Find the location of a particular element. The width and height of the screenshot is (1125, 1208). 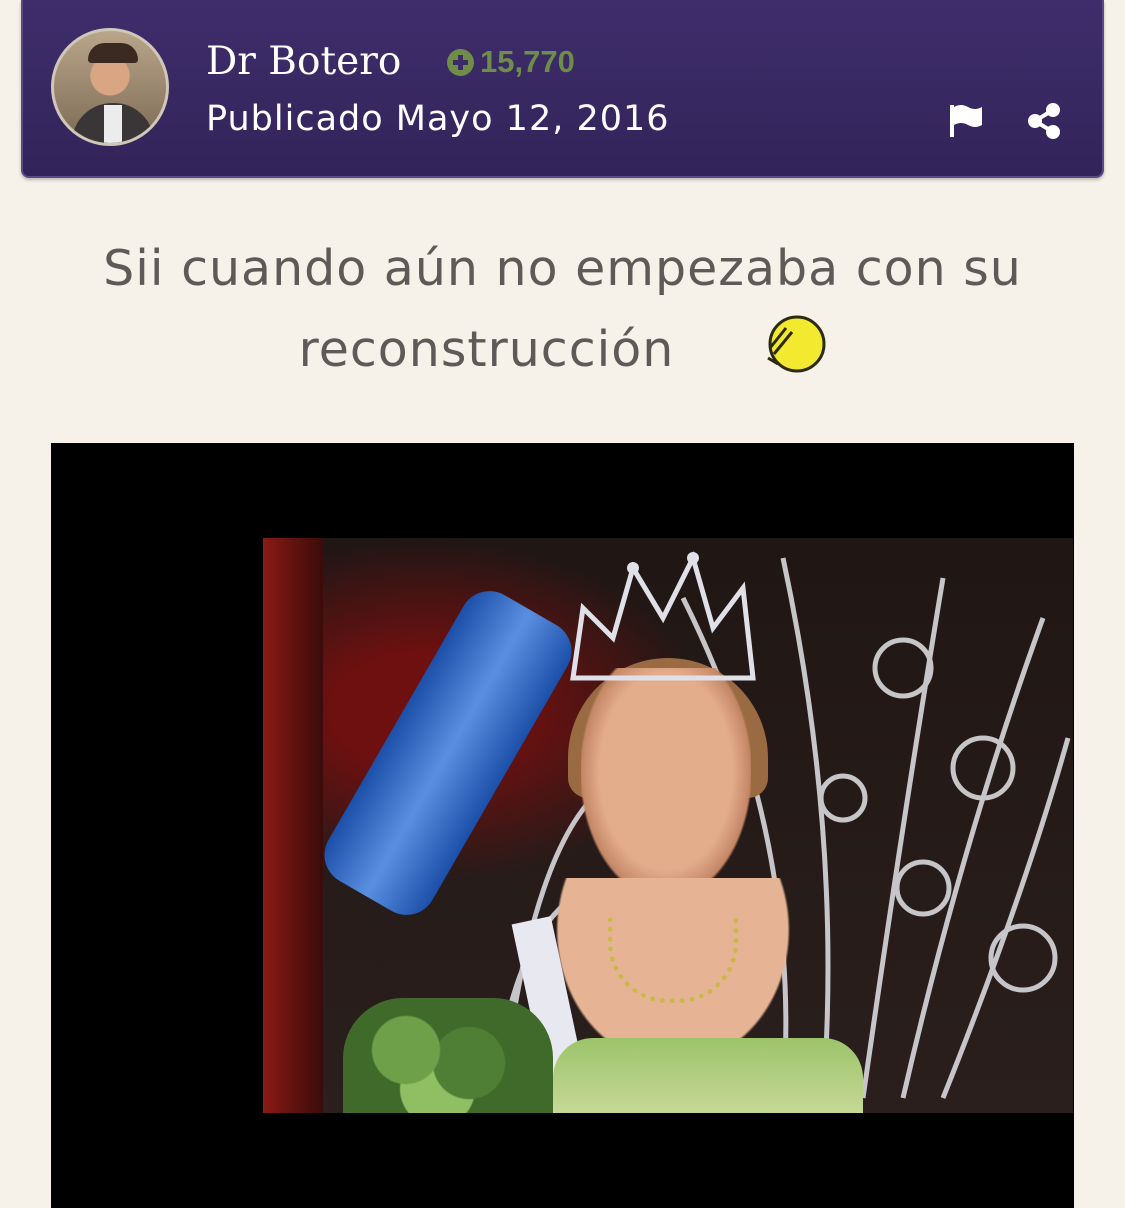

dress is located at coordinates (708, 1075).